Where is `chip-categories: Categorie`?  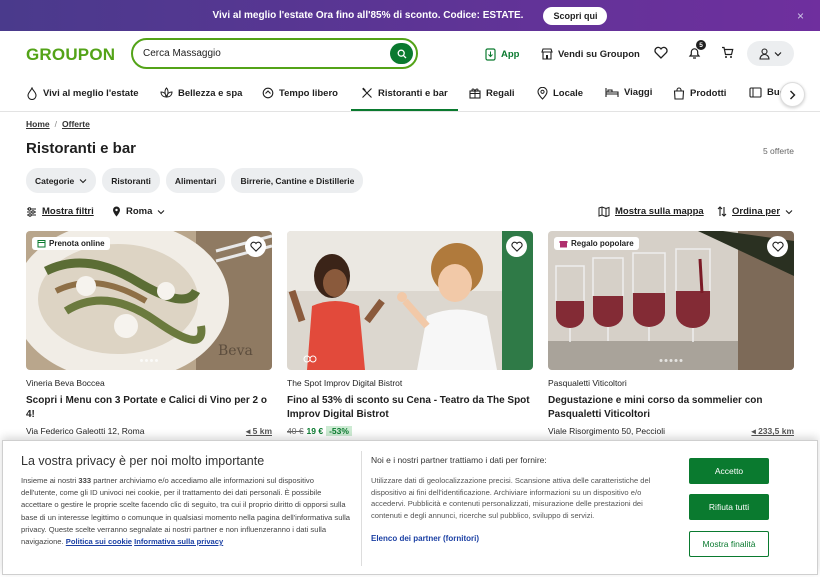
chip-categories: Categorie is located at coordinates (61, 180).